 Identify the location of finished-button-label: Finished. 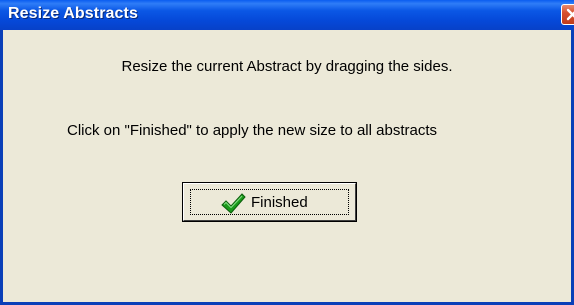
(279, 202).